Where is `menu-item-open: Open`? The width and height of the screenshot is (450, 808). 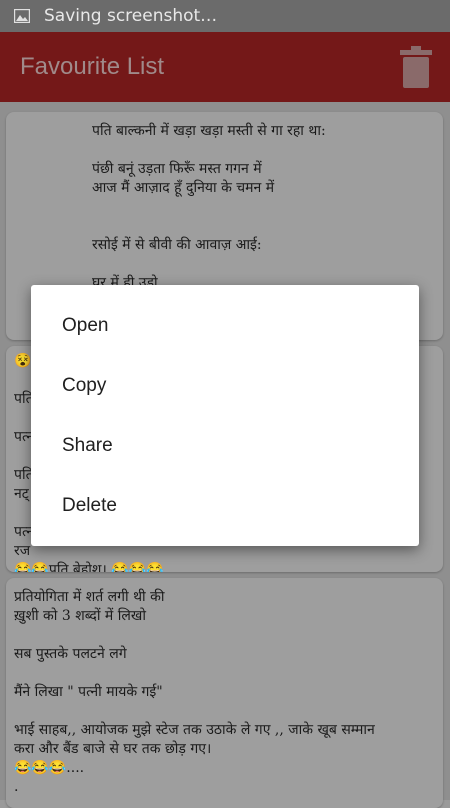
menu-item-open: Open is located at coordinates (225, 326).